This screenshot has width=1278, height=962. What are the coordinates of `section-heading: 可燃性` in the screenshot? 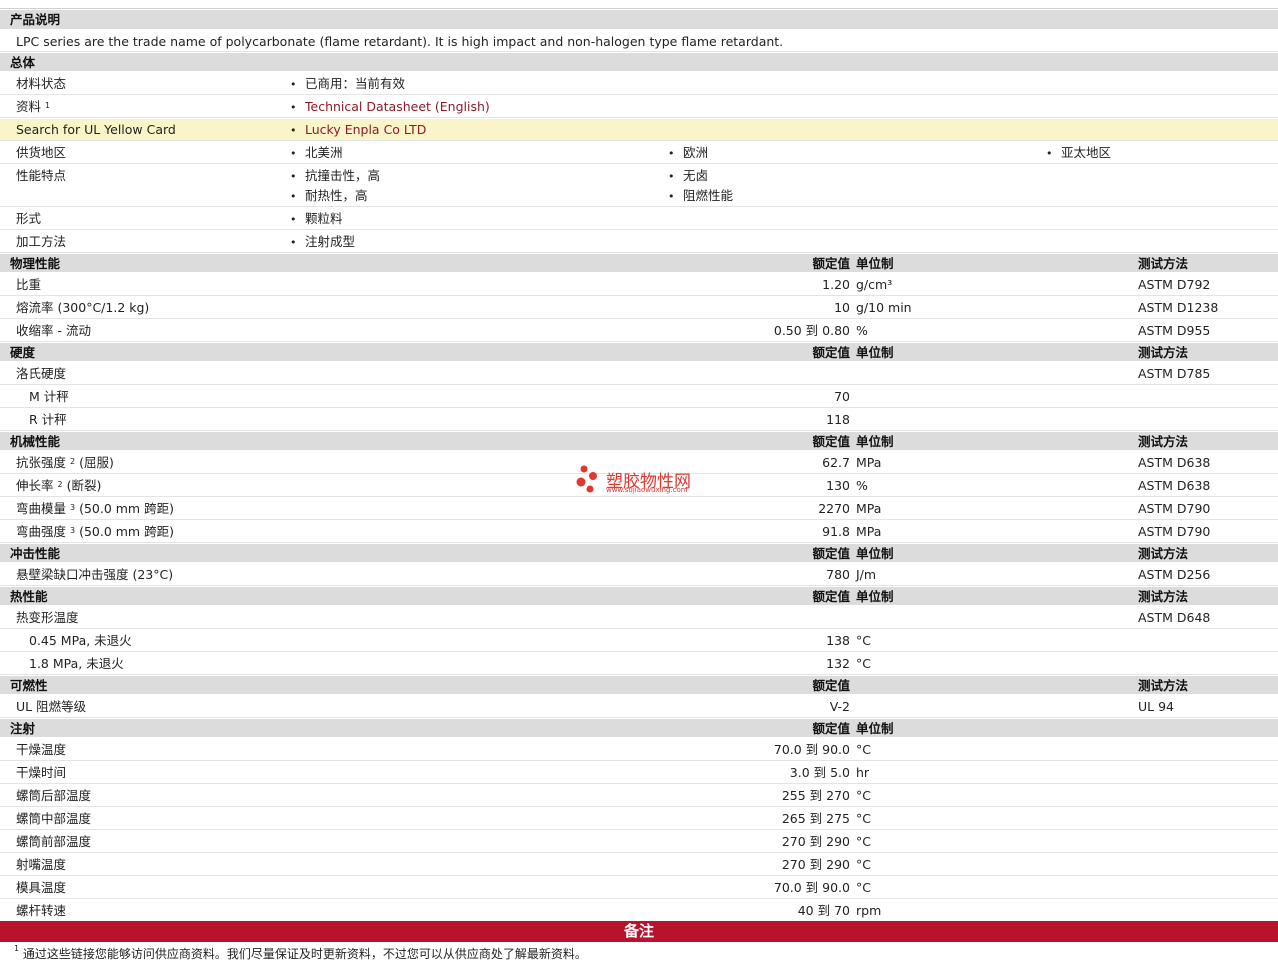 It's located at (29, 685).